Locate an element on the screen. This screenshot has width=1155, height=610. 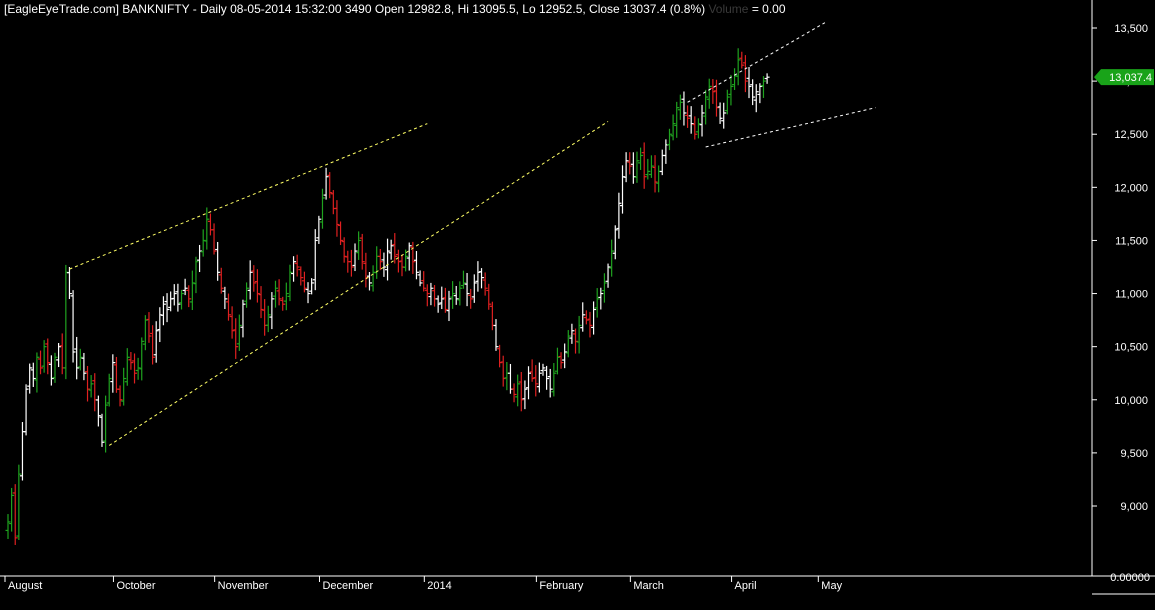
price-tick-label: 11,500 is located at coordinates (1131, 241).